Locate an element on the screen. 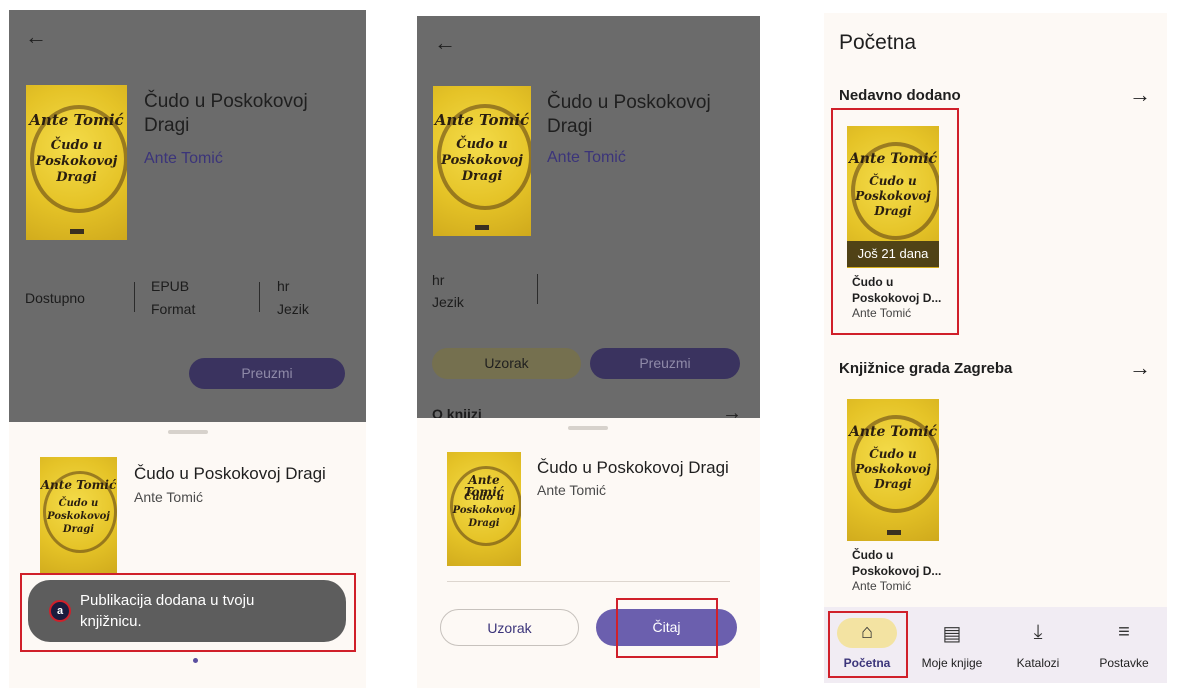 This screenshot has width=1180, height=698. menu-icon: ≡ is located at coordinates (1124, 632).